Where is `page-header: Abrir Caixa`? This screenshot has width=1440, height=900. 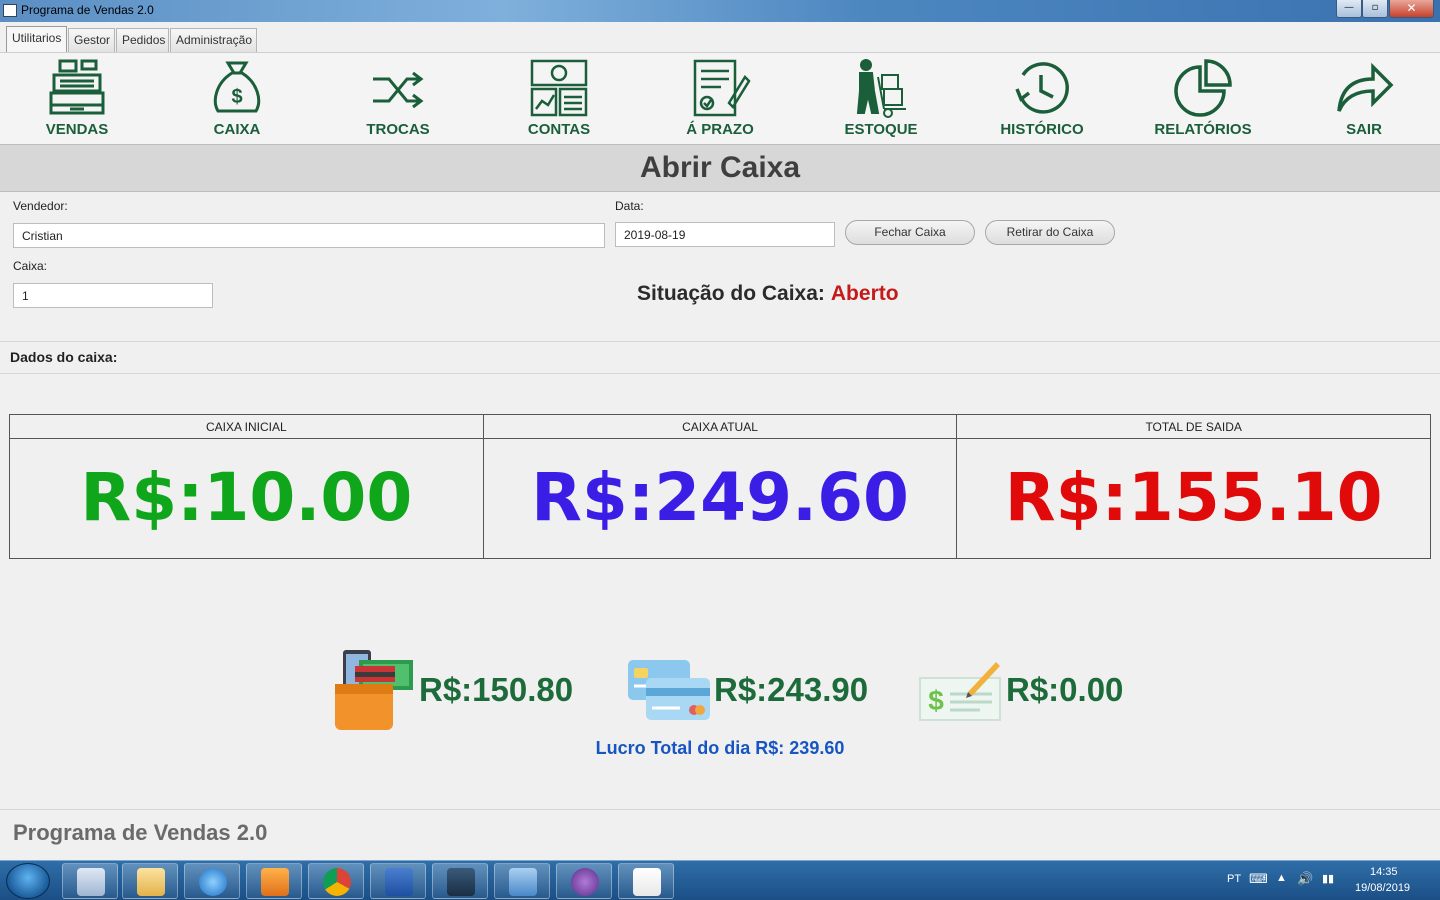 page-header: Abrir Caixa is located at coordinates (720, 168).